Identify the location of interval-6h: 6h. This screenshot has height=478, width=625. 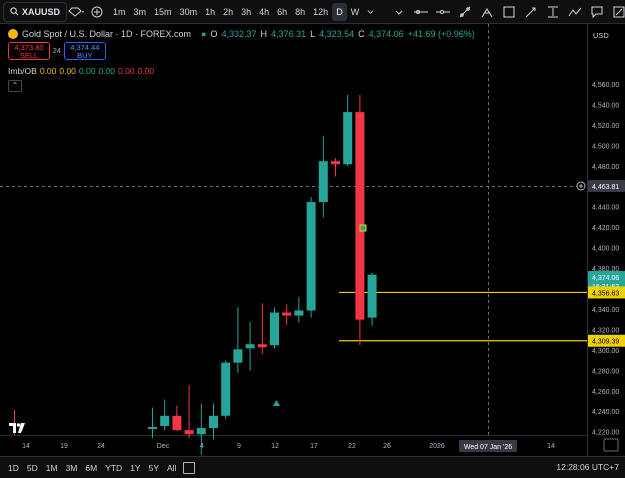
(282, 12).